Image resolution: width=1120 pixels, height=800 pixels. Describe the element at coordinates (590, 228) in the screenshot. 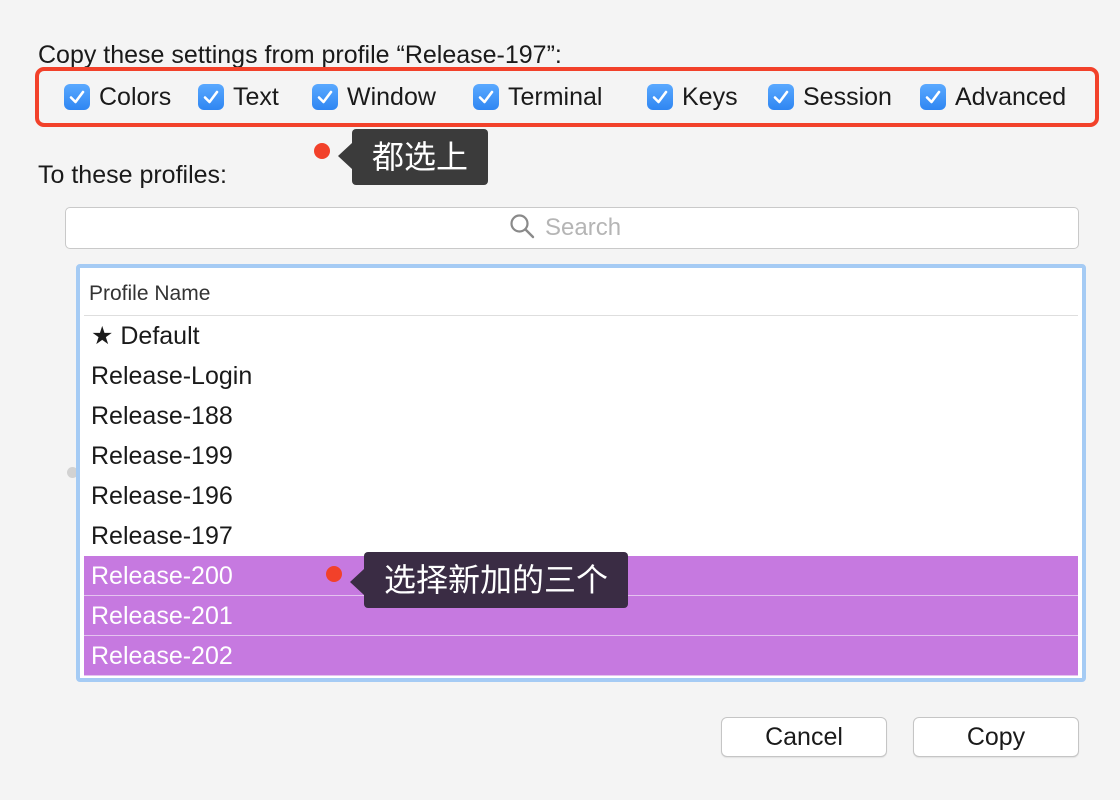

I see `search-input` at that location.